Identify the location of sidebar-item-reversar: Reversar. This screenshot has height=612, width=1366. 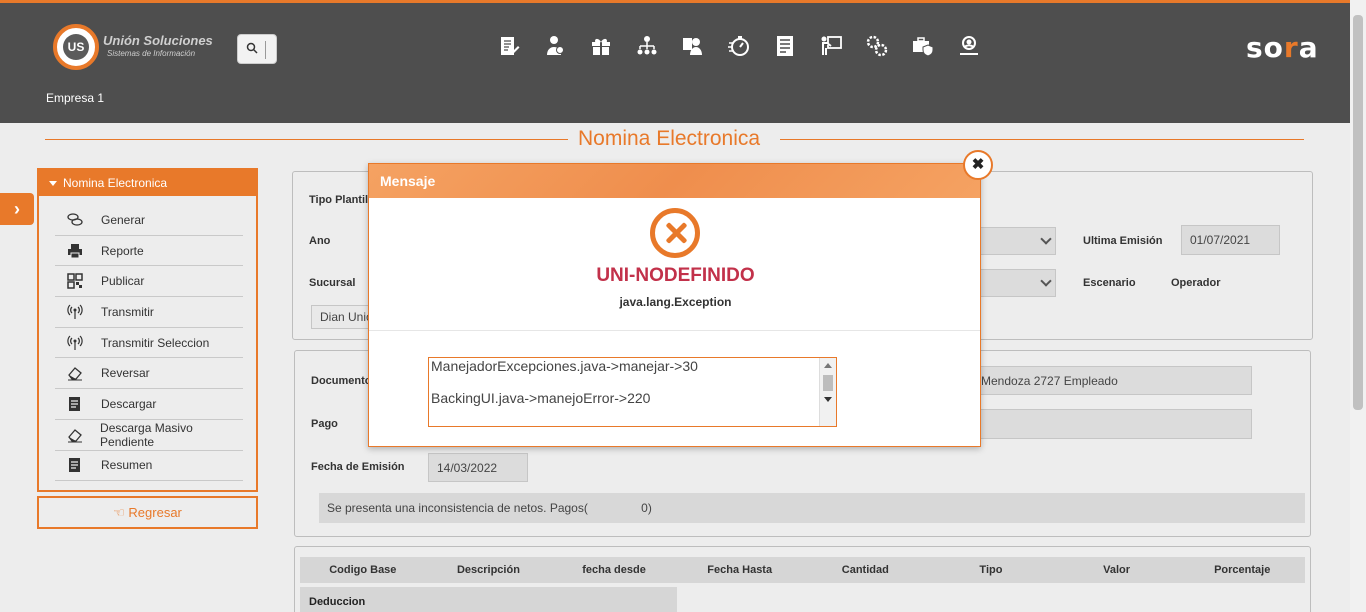
(149, 374).